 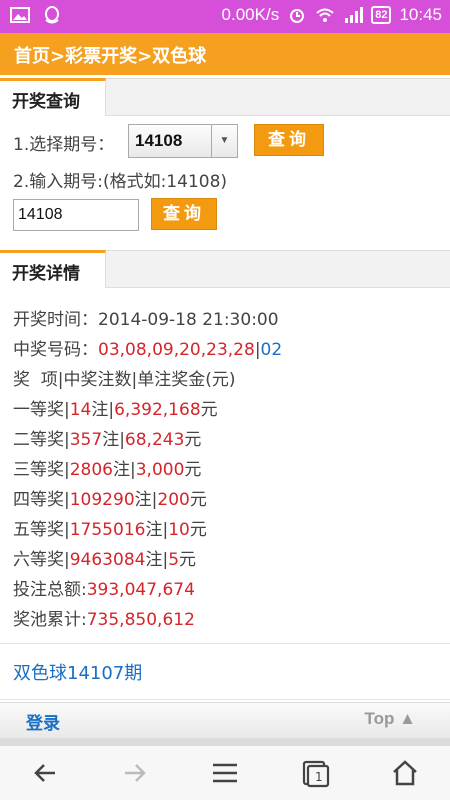 I want to click on prize-name: 五等奖, so click(x=38, y=530).